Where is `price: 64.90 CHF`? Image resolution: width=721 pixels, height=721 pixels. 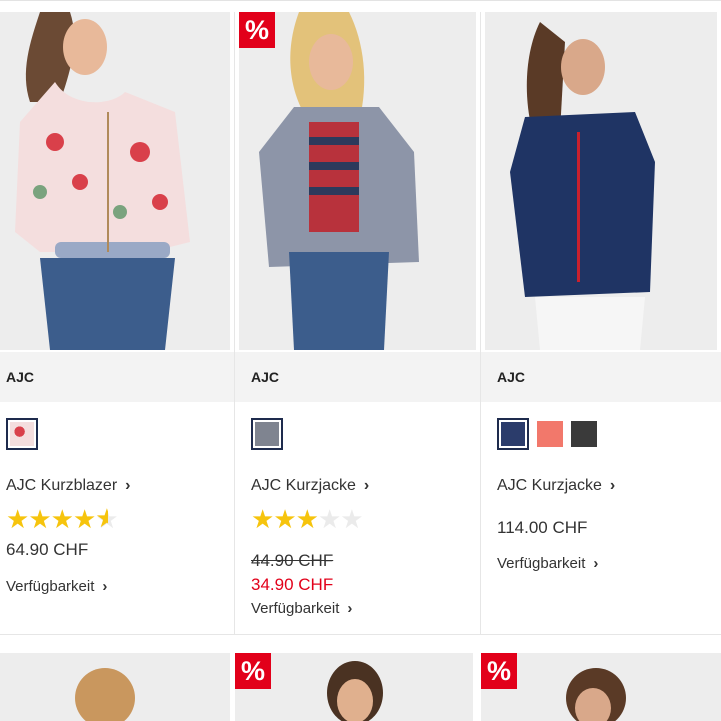
price: 64.90 CHF is located at coordinates (47, 549).